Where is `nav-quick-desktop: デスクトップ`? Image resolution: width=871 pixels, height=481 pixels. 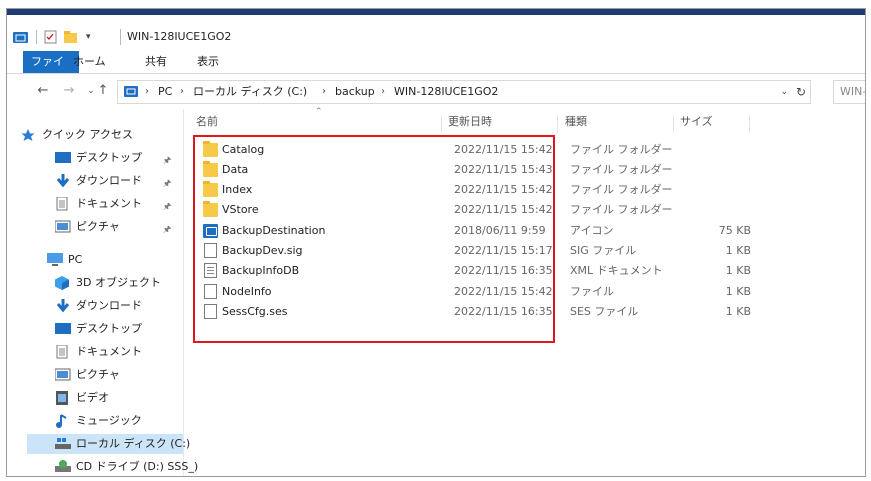
nav-quick-desktop: デスクトップ is located at coordinates (98, 158).